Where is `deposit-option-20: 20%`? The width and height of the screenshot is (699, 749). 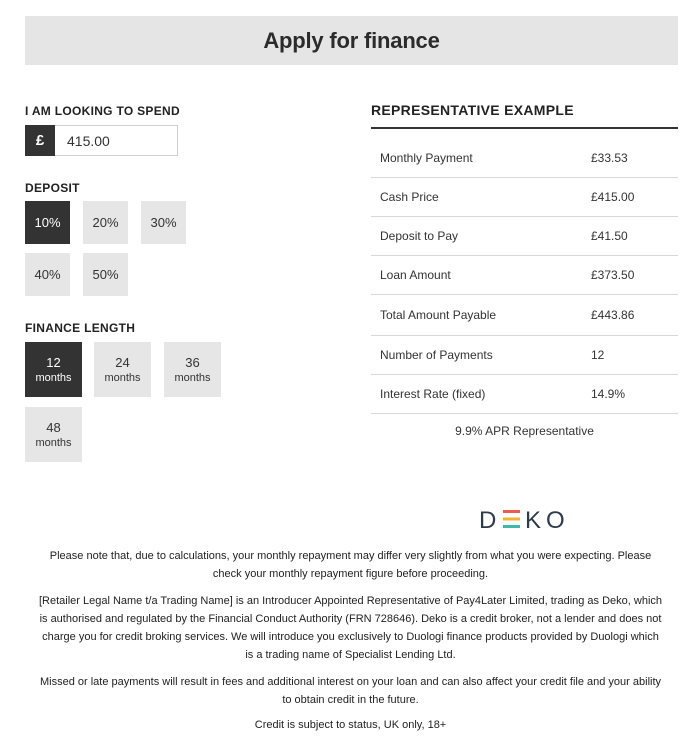 deposit-option-20: 20% is located at coordinates (105, 222).